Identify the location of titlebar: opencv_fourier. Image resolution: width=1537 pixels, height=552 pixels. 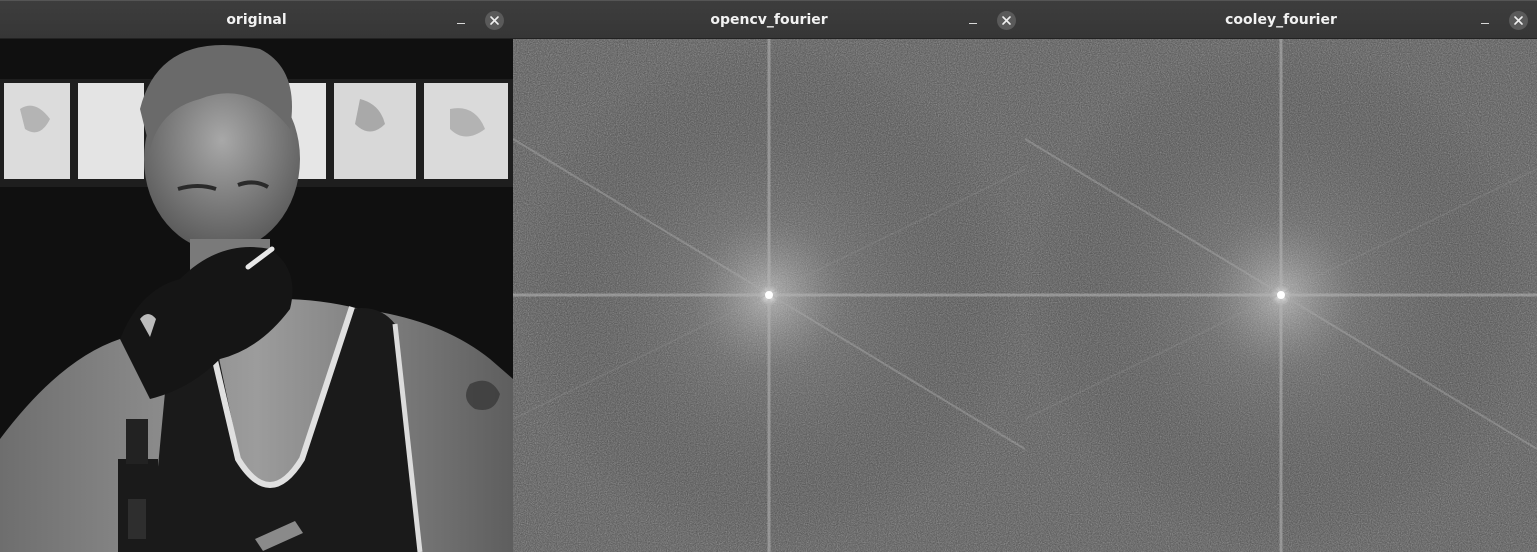
(769, 19).